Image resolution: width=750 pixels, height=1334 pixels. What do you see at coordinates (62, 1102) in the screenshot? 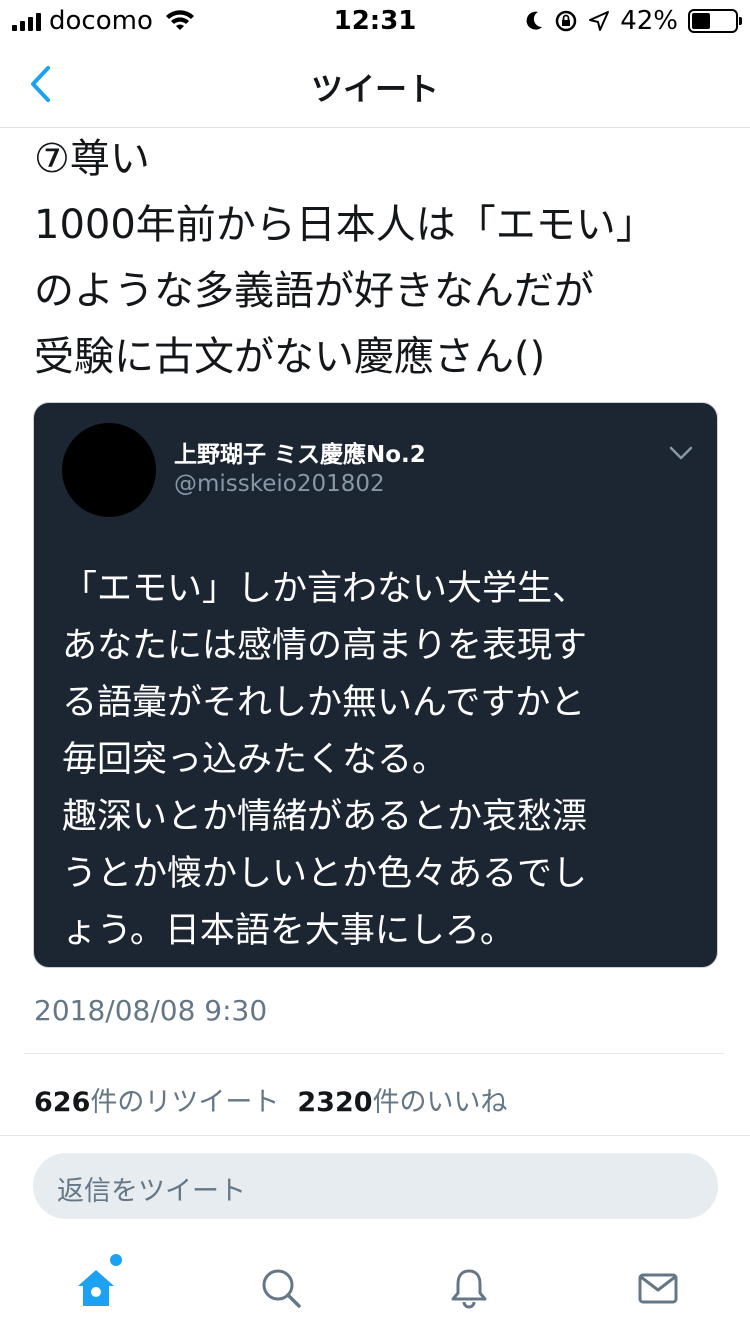
I see `retweet-count: 626` at bounding box center [62, 1102].